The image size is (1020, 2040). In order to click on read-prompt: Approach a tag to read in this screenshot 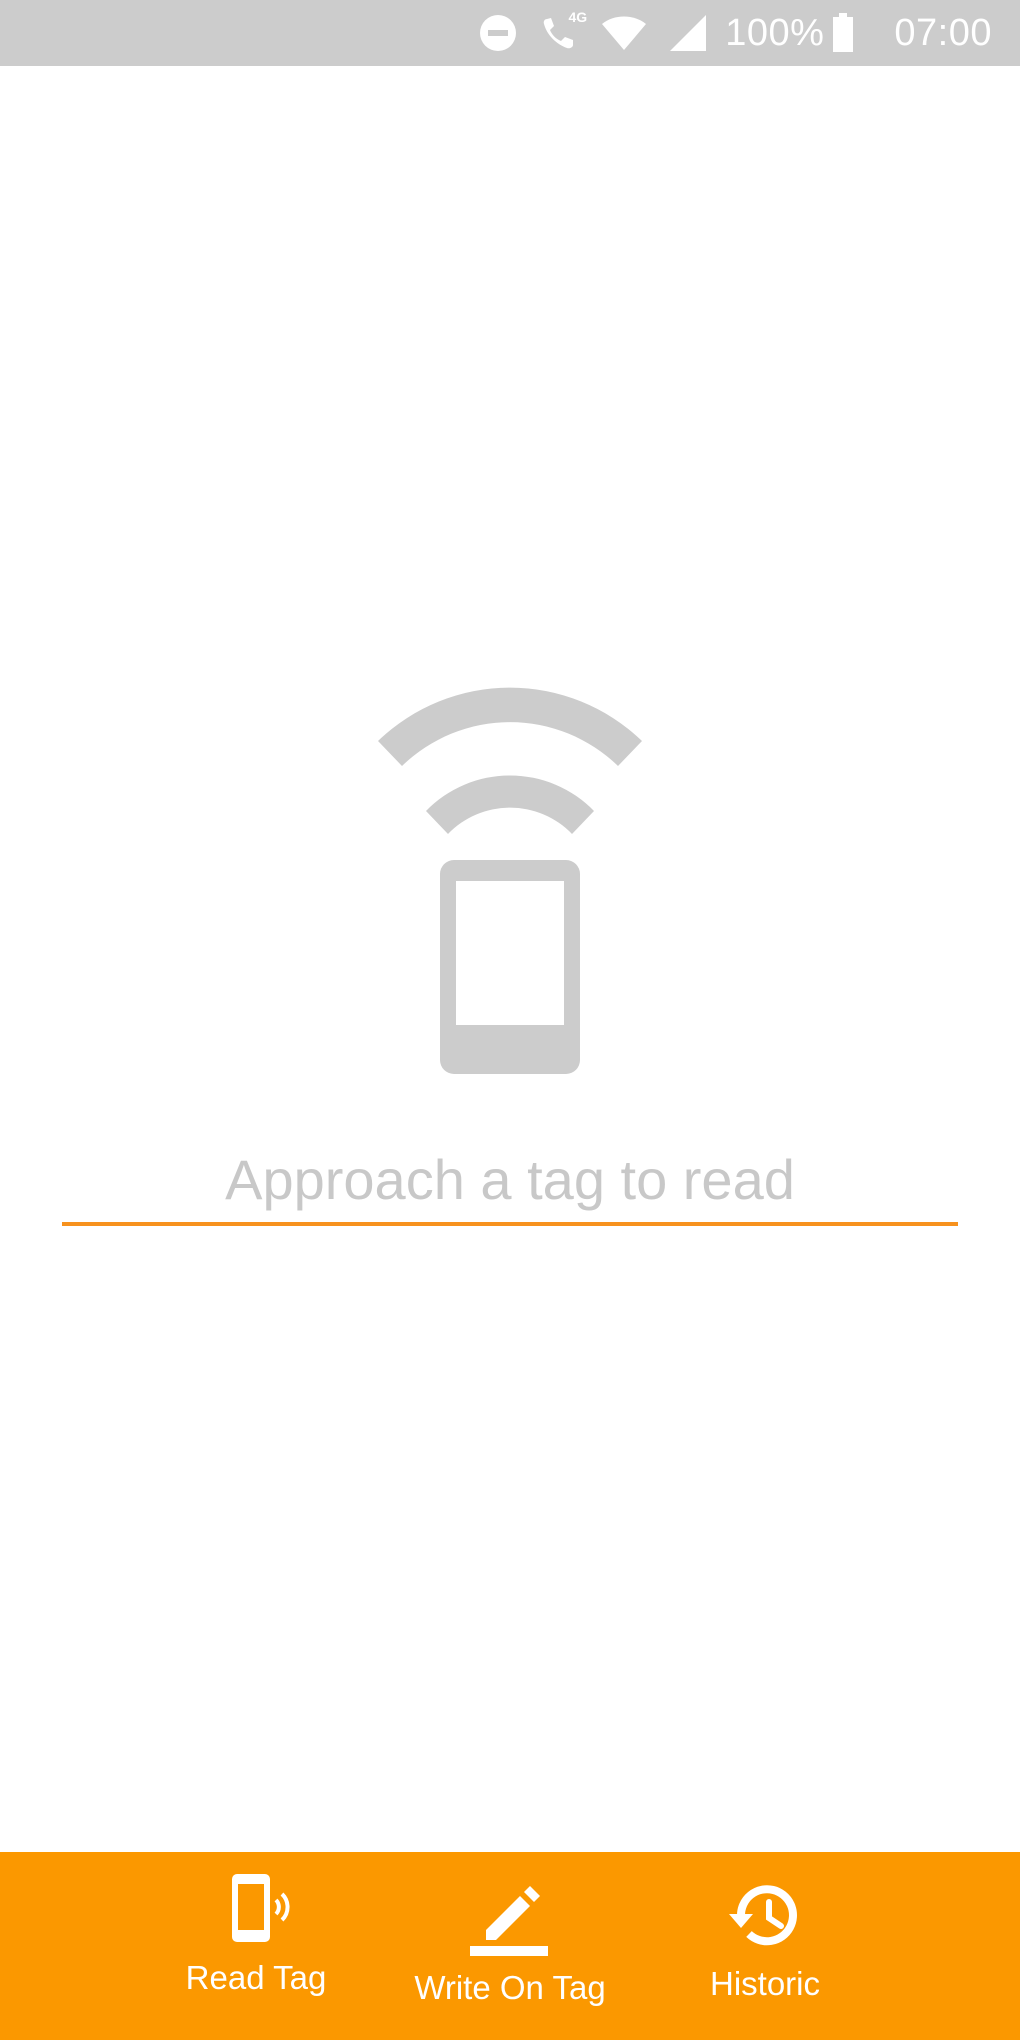, I will do `click(510, 1179)`.